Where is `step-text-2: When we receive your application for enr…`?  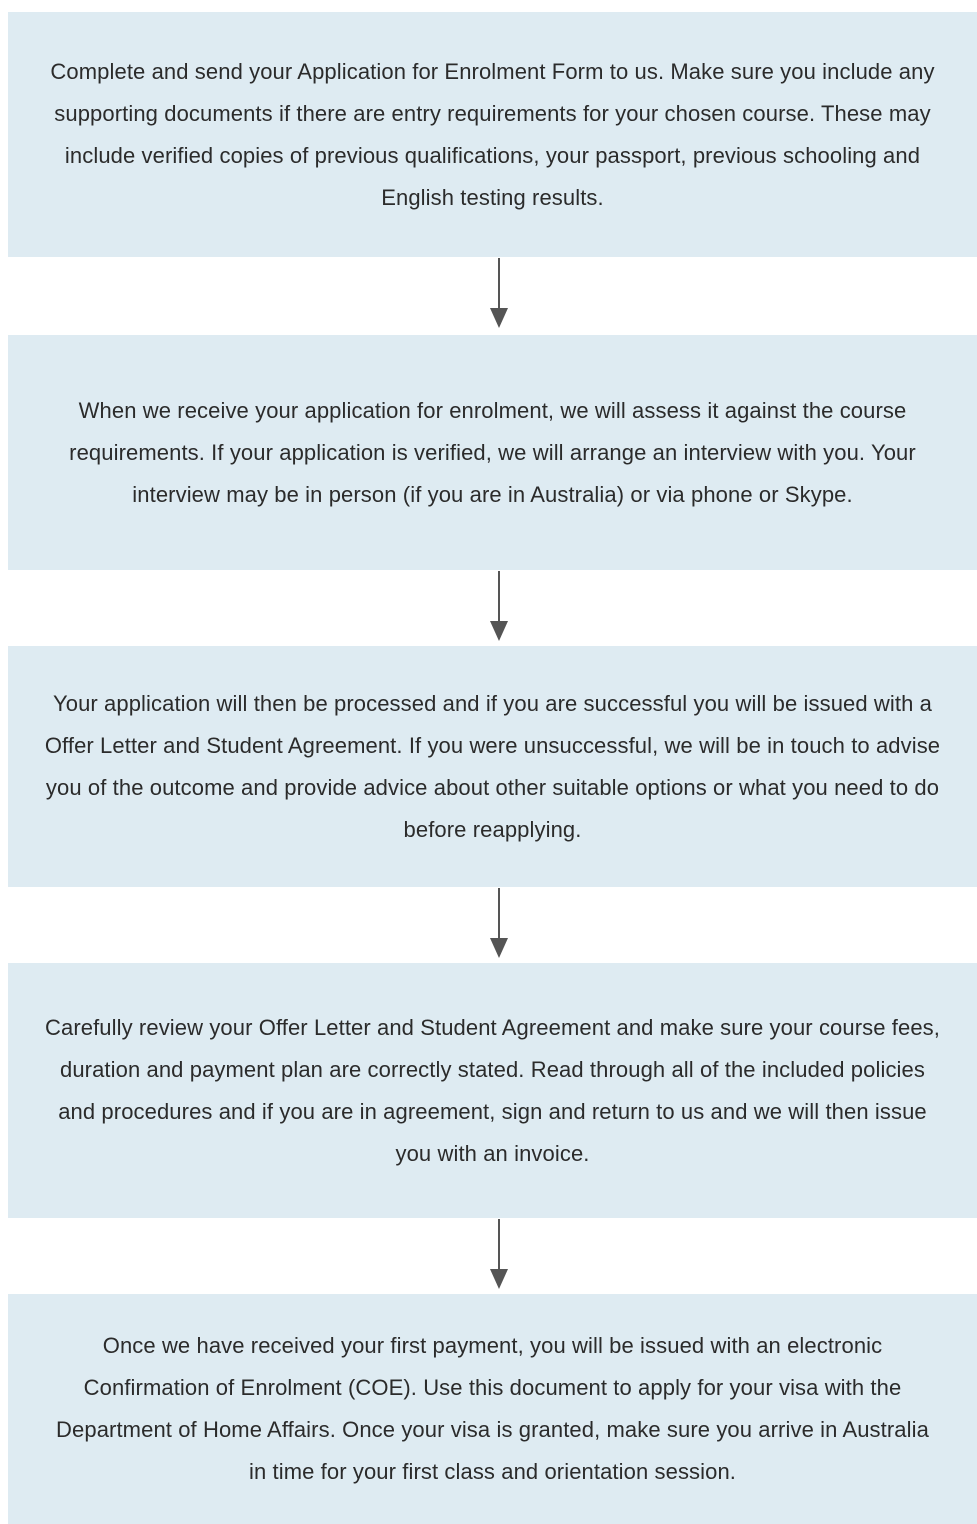
step-text-2: When we receive your application for enr… is located at coordinates (492, 452).